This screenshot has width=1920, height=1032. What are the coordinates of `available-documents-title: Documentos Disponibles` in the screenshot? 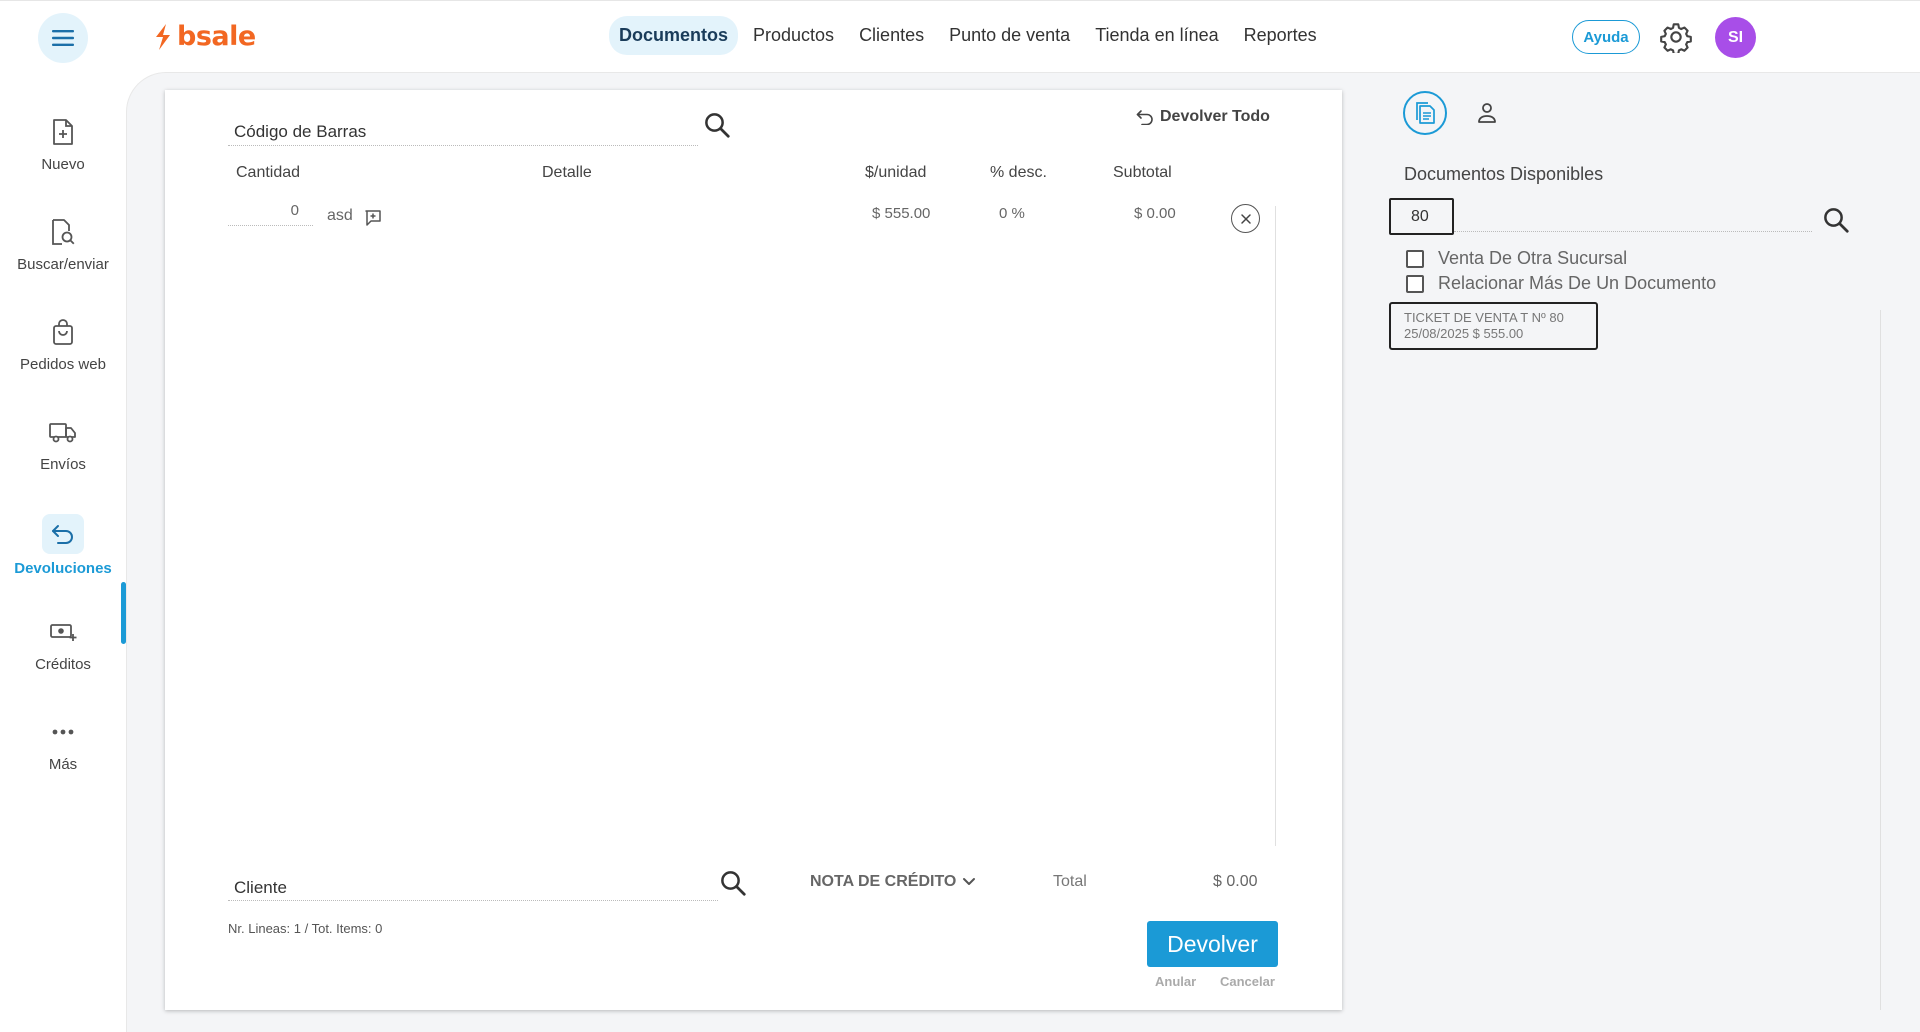 It's located at (1504, 174).